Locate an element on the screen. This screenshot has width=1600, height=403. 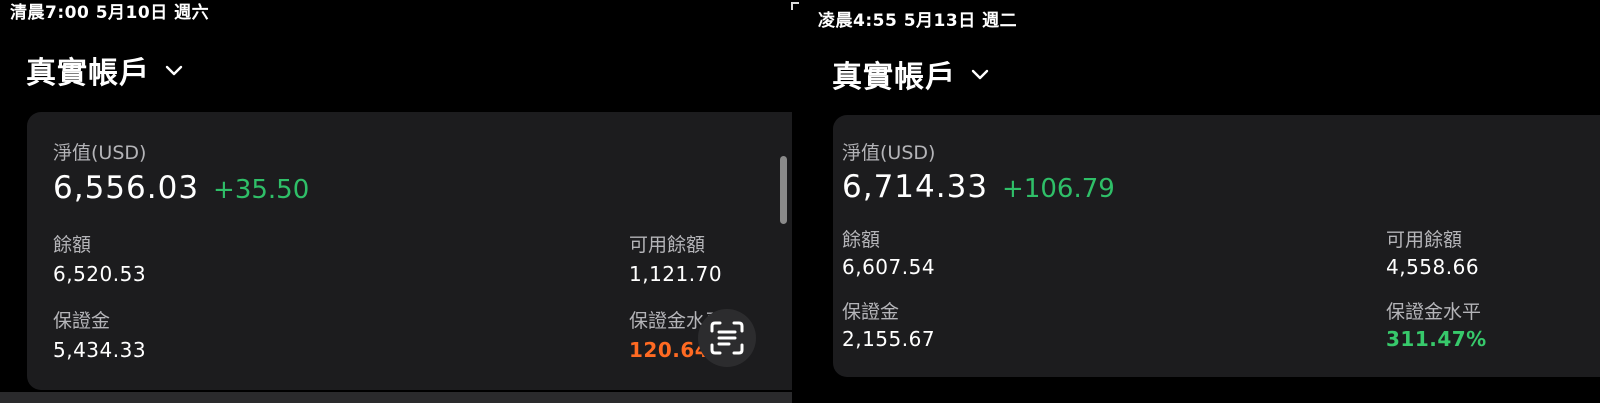
equity-row: 6,556.03 +35.50 is located at coordinates (181, 188).